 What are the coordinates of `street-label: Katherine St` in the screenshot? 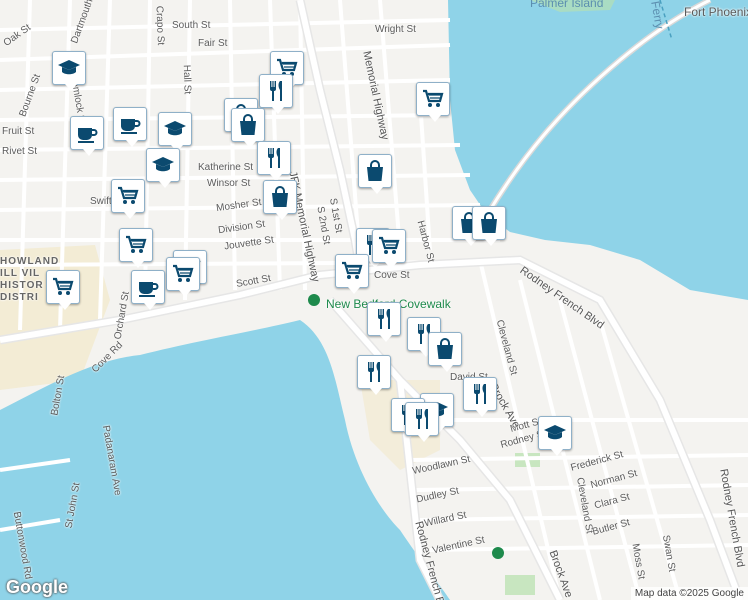 It's located at (226, 167).